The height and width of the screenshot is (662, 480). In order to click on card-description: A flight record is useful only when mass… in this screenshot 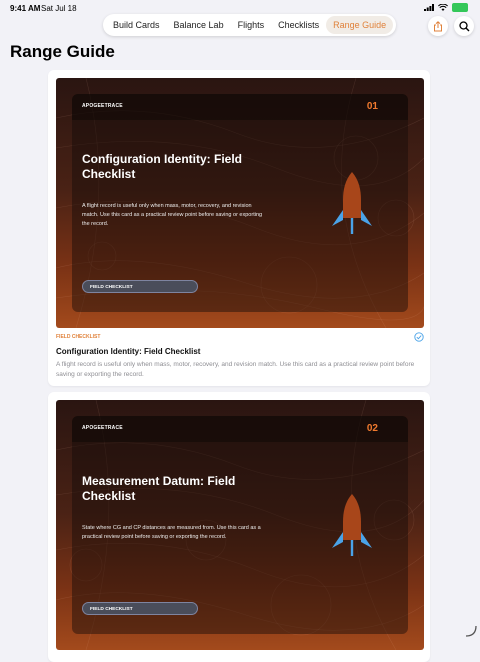, I will do `click(235, 369)`.